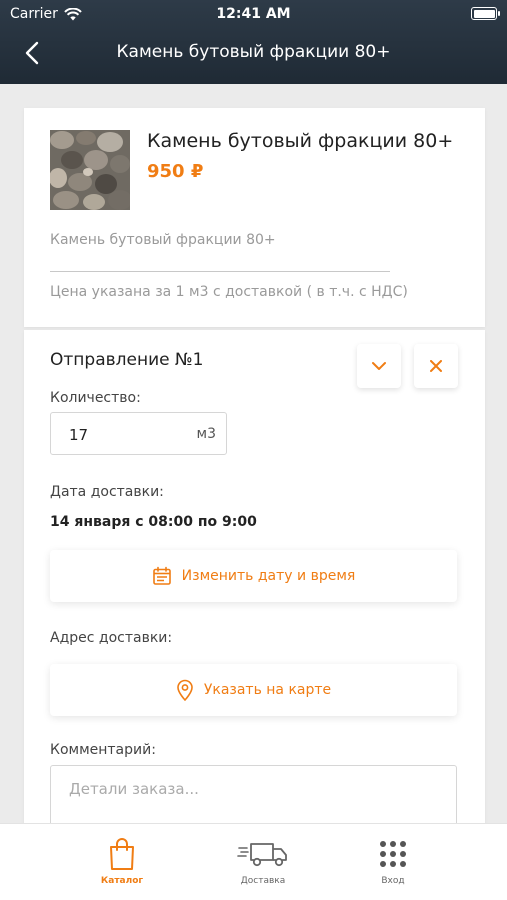 The height and width of the screenshot is (900, 507). I want to click on truck-icon, so click(262, 855).